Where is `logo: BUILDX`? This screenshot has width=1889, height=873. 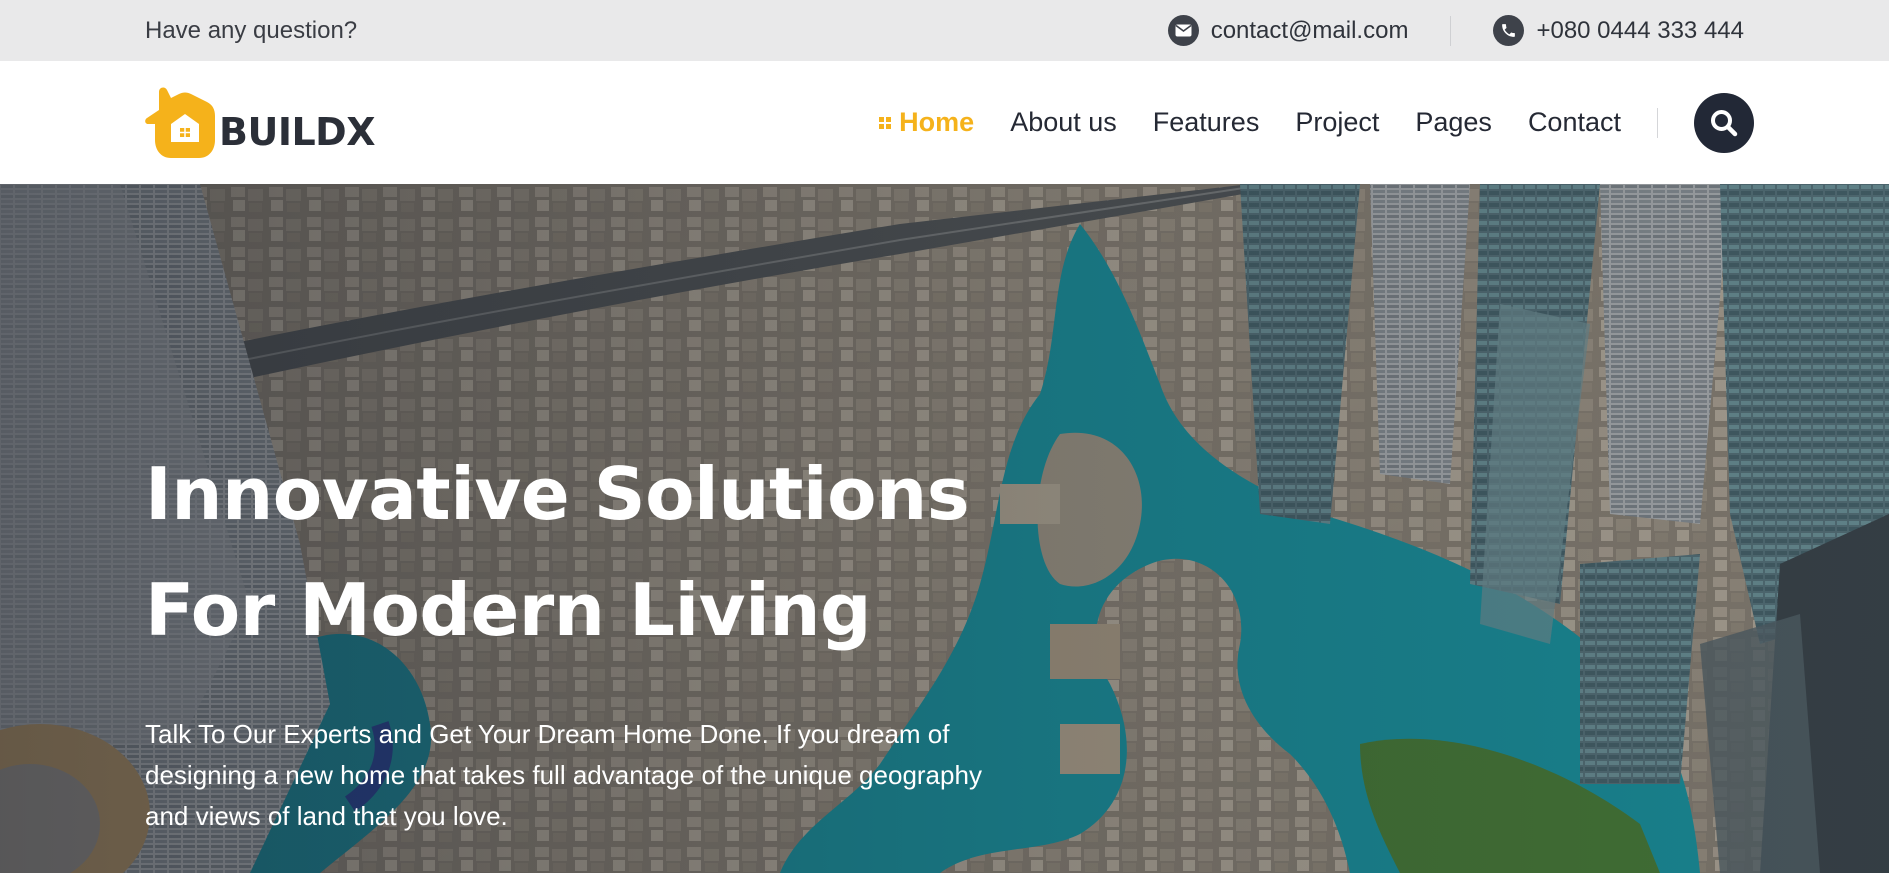
logo: BUILDX is located at coordinates (260, 123).